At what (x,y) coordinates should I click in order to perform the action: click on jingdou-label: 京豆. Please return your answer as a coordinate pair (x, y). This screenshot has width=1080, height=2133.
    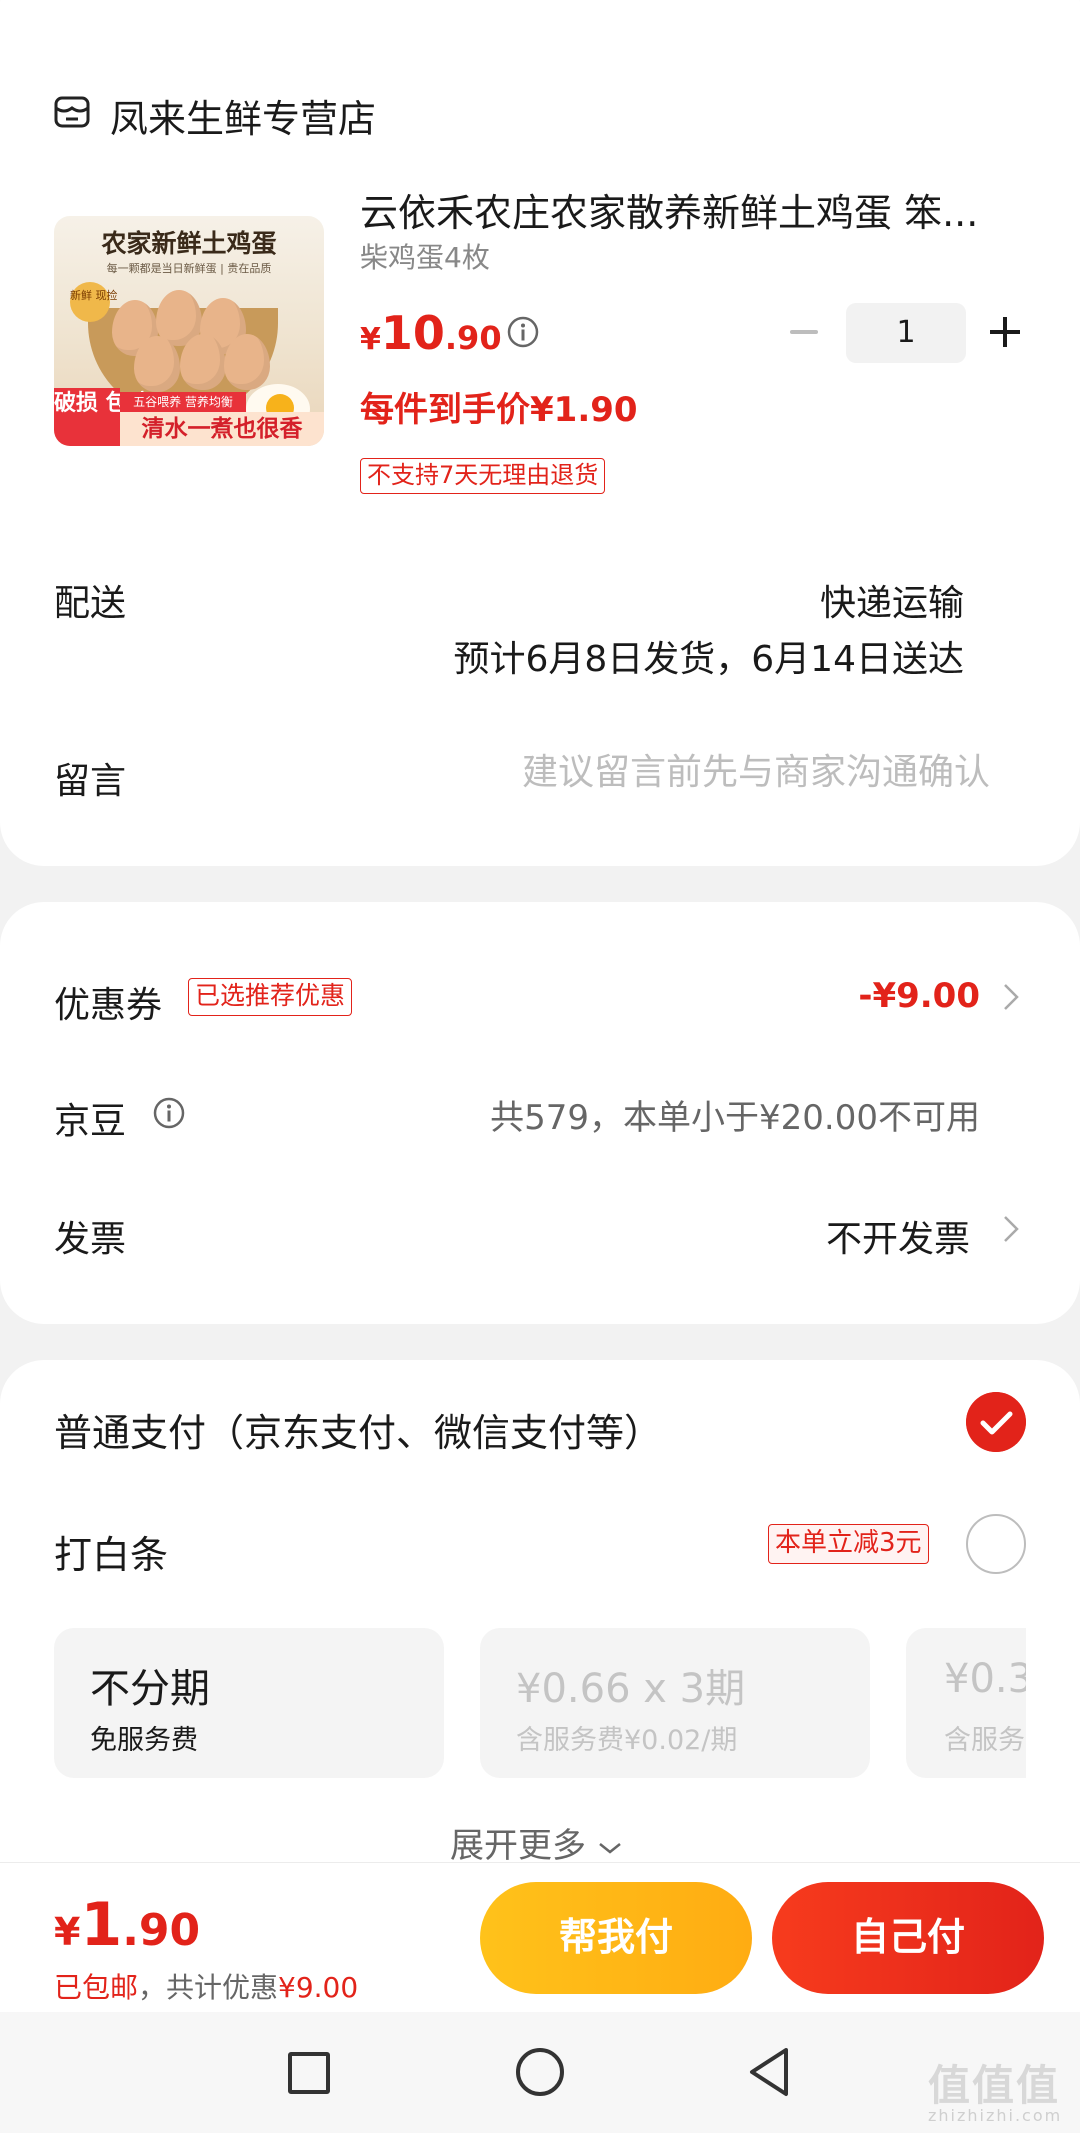
    Looking at the image, I should click on (90, 1121).